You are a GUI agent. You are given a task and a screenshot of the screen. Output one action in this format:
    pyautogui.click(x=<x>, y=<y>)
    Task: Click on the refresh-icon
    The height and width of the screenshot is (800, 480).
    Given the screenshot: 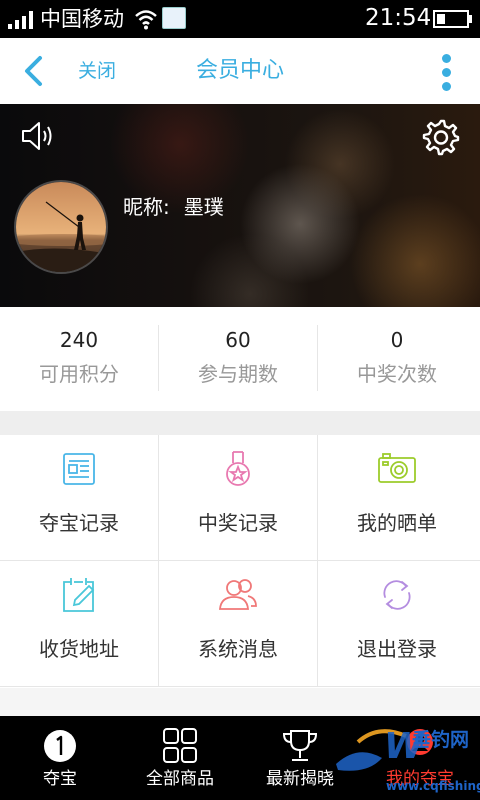 What is the action you would take?
    pyautogui.click(x=397, y=595)
    